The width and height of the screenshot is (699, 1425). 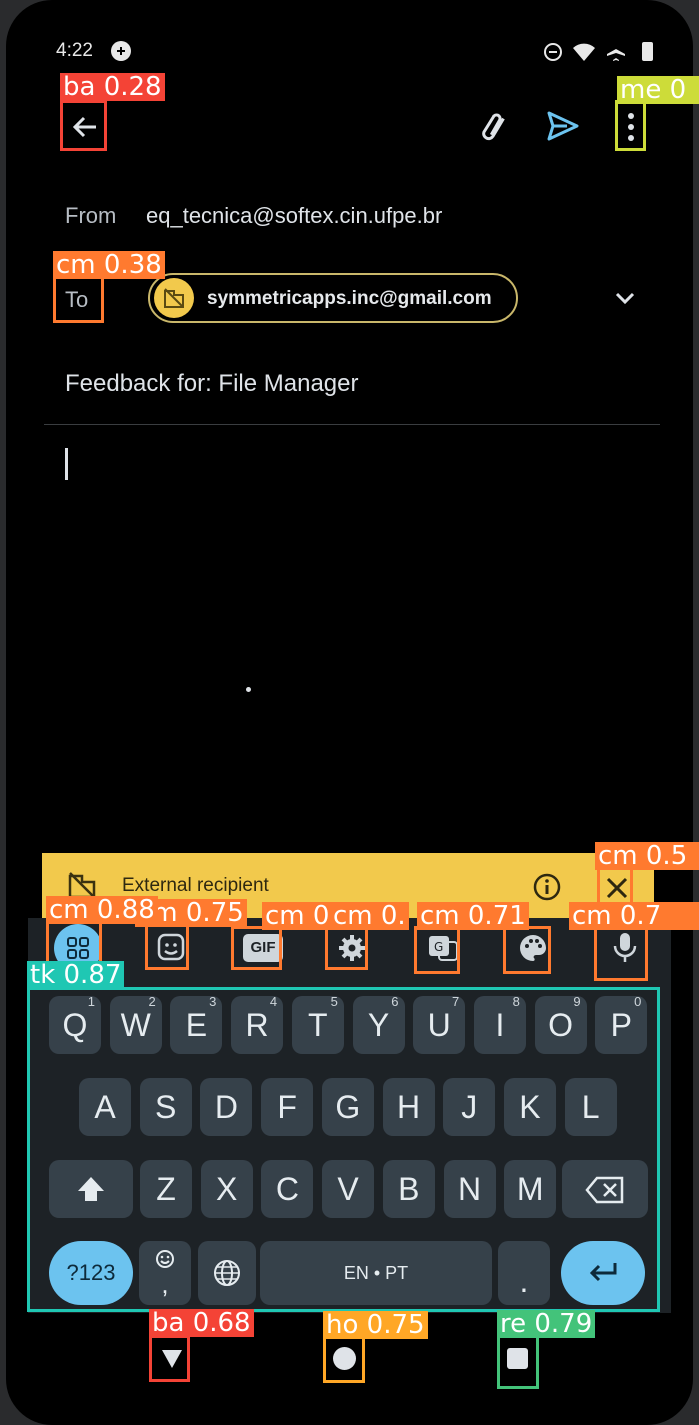 What do you see at coordinates (553, 52) in the screenshot?
I see `dnd-icon` at bounding box center [553, 52].